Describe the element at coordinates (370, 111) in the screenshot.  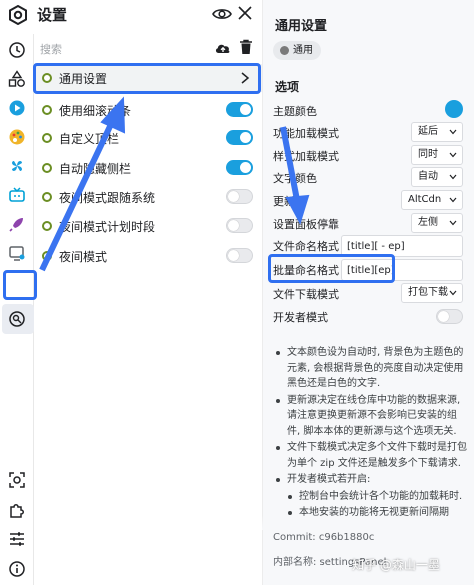
I see `option-theme-color: 主题颜色` at that location.